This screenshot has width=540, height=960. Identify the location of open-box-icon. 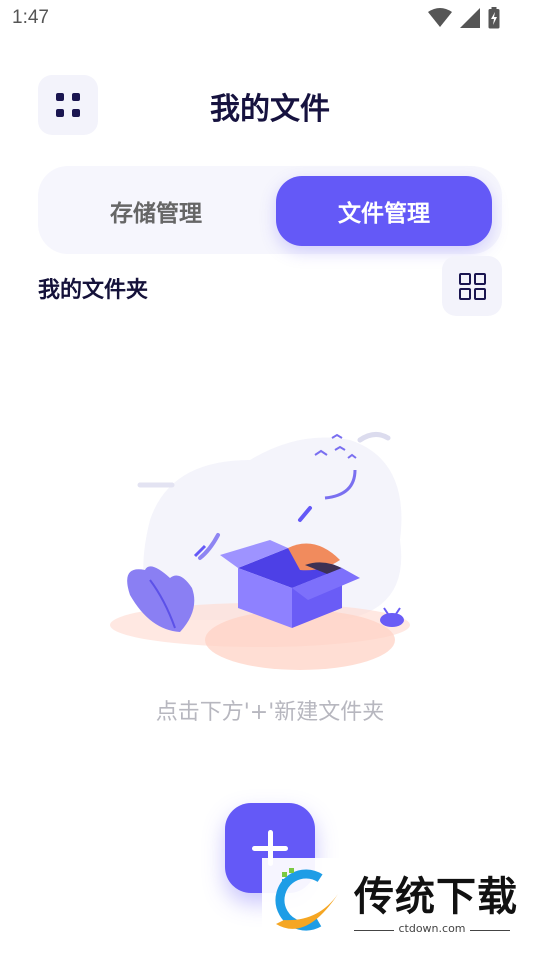
(260, 551).